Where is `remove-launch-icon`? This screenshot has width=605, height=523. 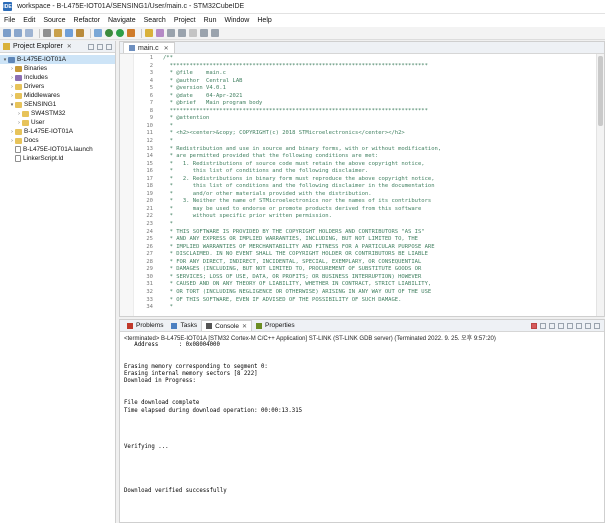
remove-launch-icon is located at coordinates (543, 325).